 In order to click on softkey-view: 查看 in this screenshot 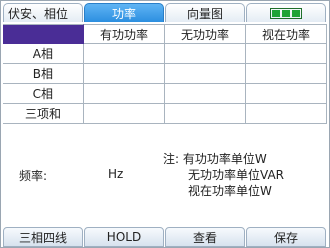, I will do `click(205, 237)`.